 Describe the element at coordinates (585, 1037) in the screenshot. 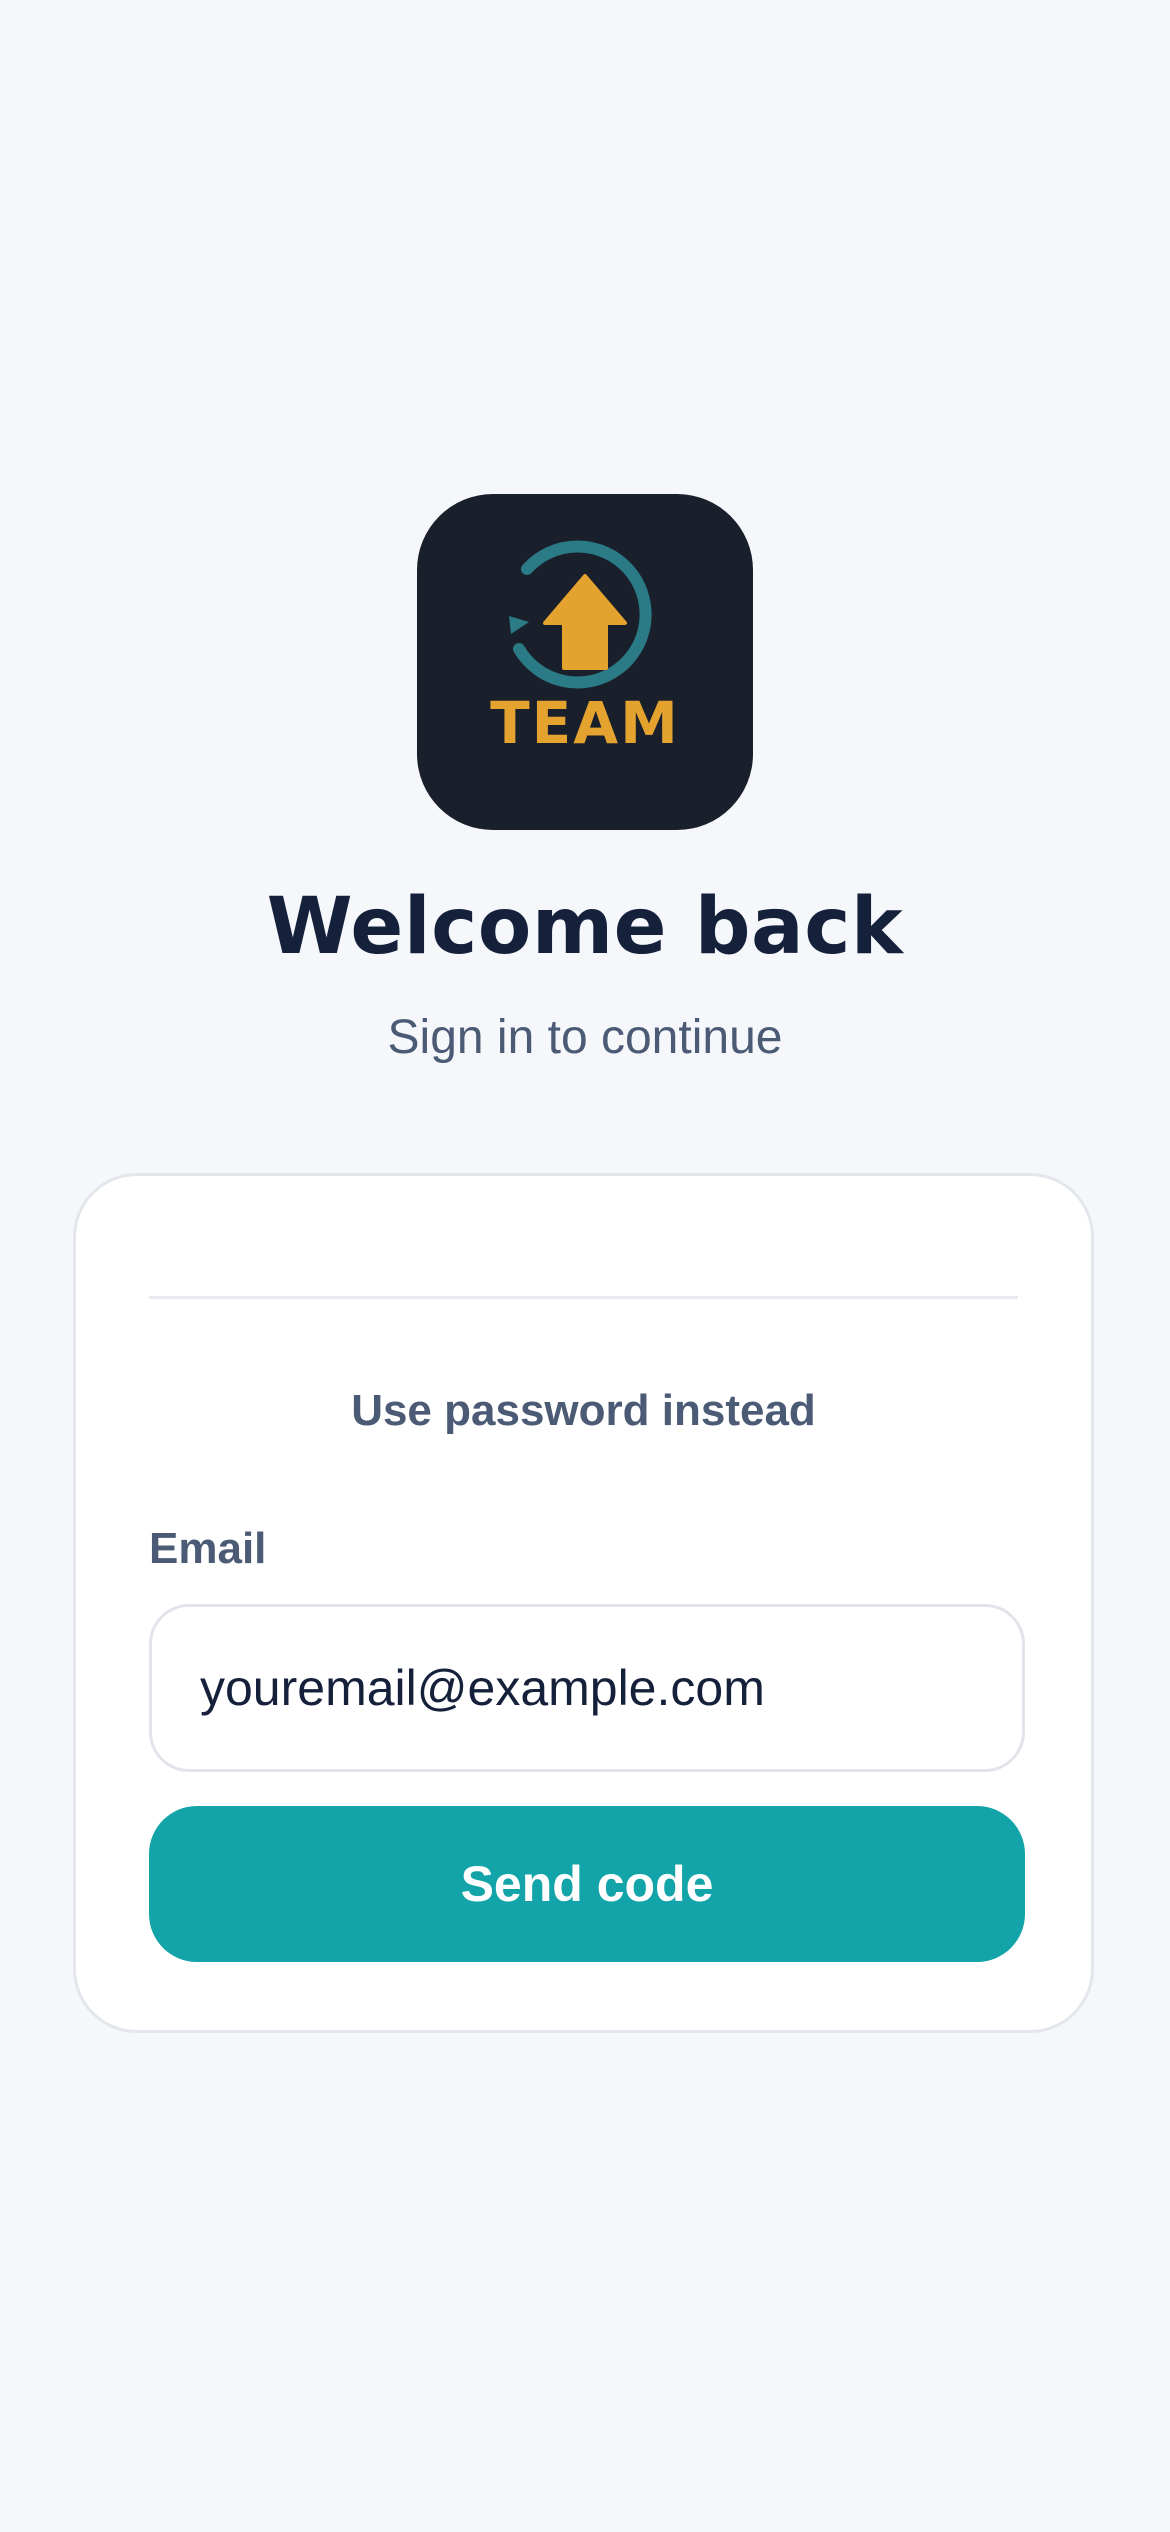

I see `page-subtitle: Sign in to continue` at that location.